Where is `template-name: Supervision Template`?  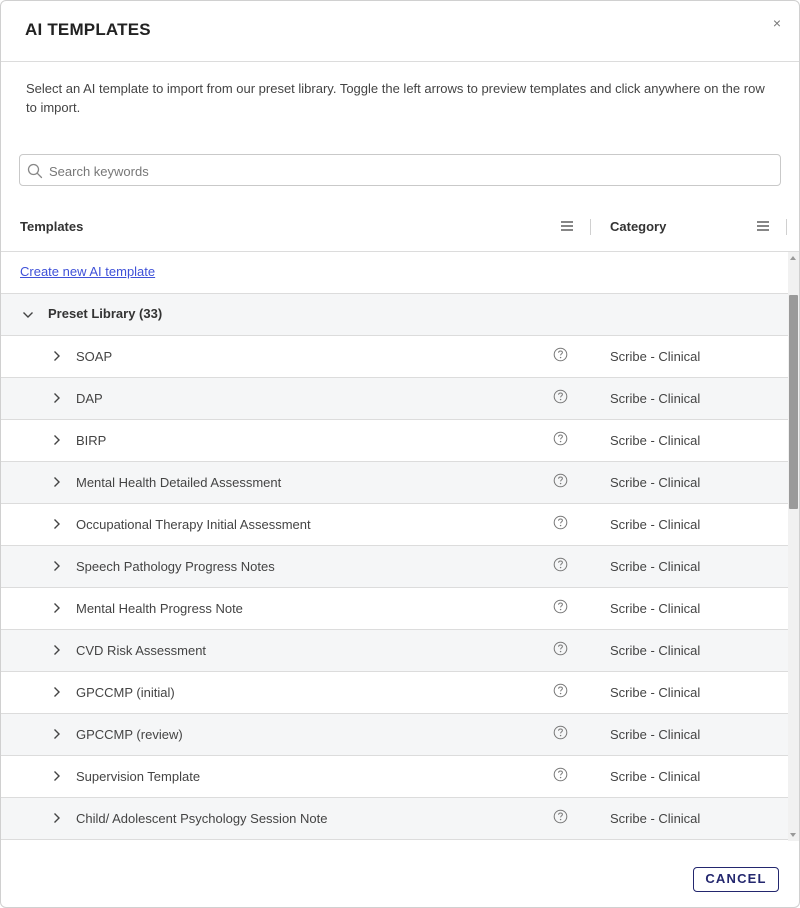 template-name: Supervision Template is located at coordinates (138, 776).